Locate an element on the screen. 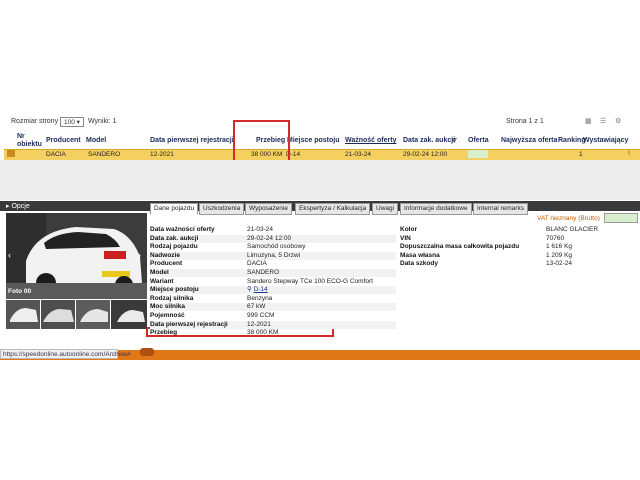 This screenshot has width=640, height=480. detail-value: 999 CCM is located at coordinates (261, 315).